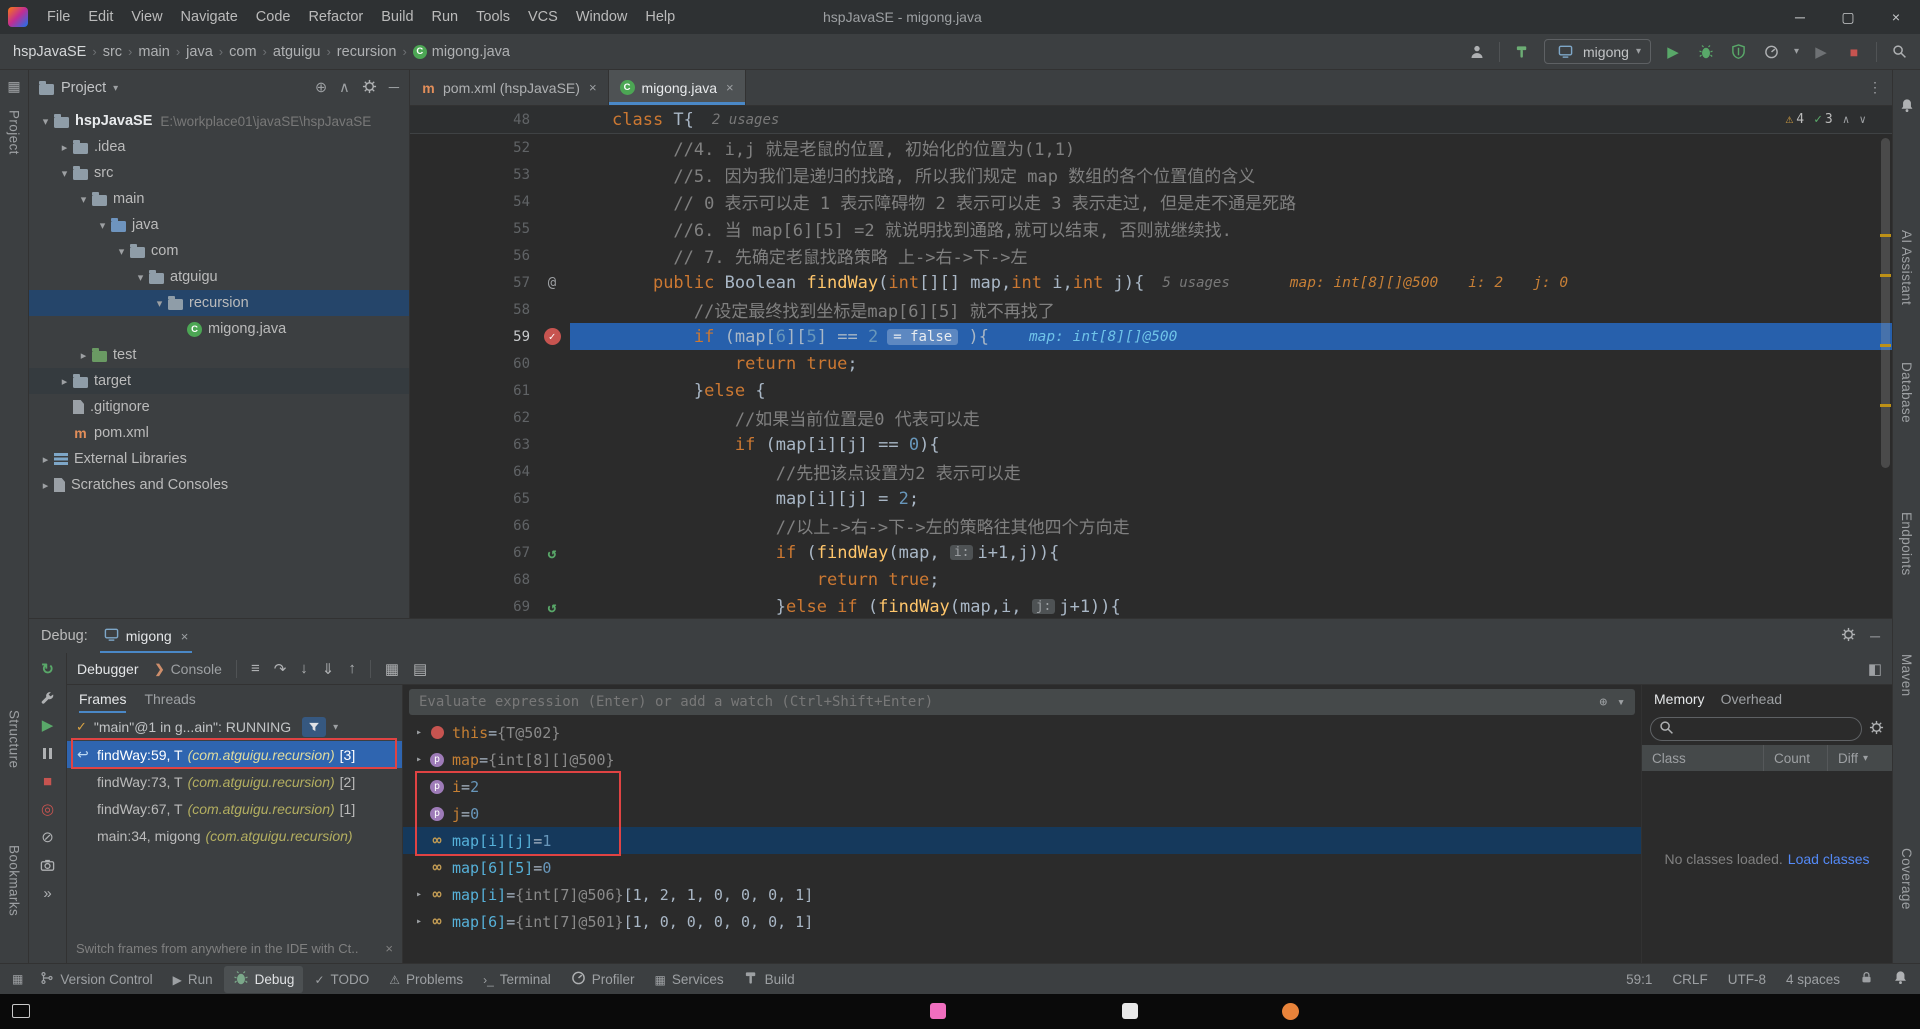 The height and width of the screenshot is (1029, 1920). What do you see at coordinates (188, 669) in the screenshot?
I see `tab-console: ❯ Console` at bounding box center [188, 669].